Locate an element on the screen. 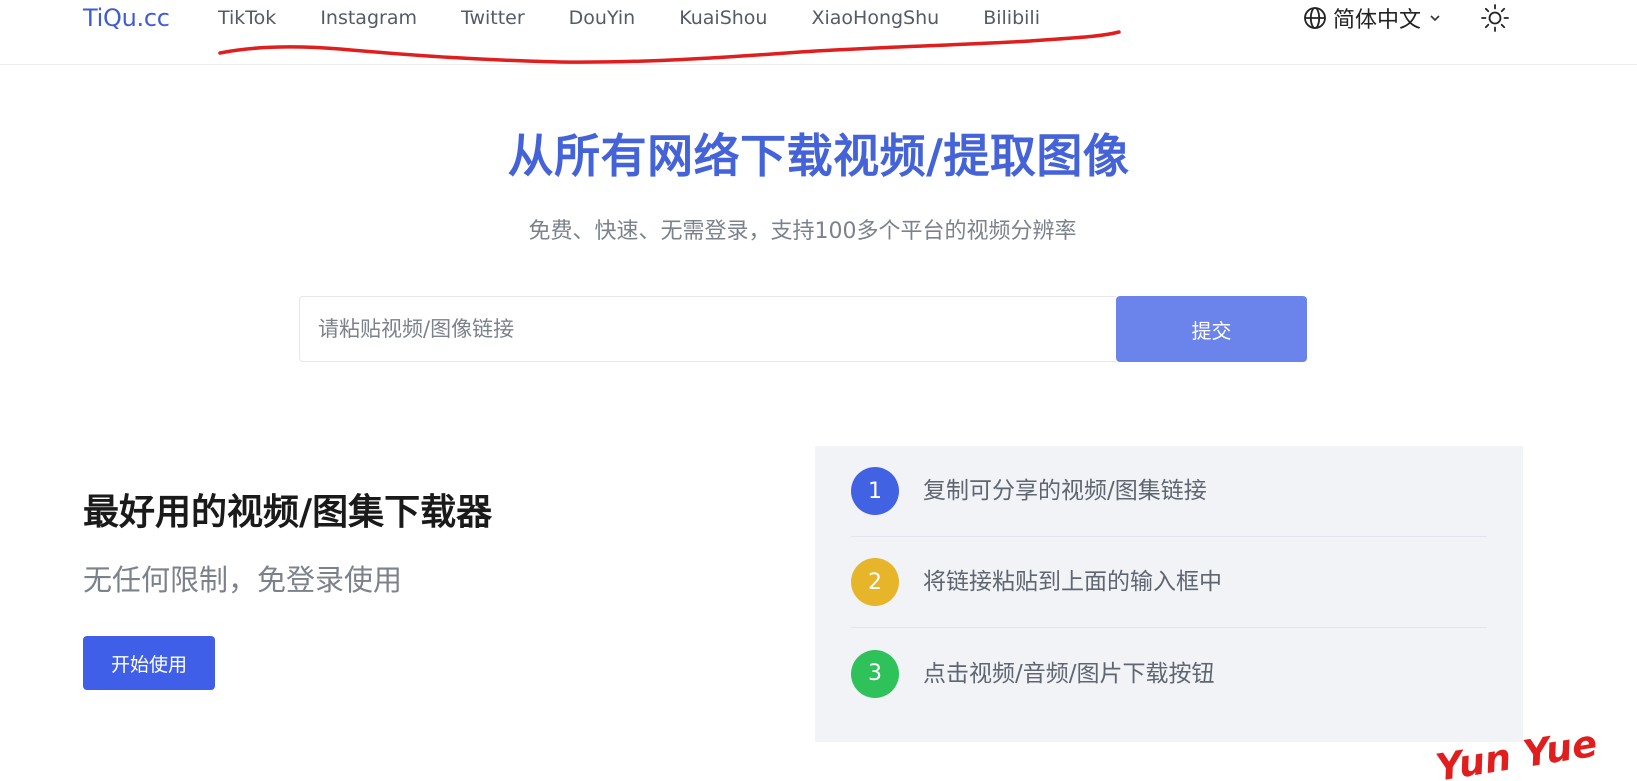 The width and height of the screenshot is (1637, 781). nav-item-douyin: DouYin is located at coordinates (602, 18).